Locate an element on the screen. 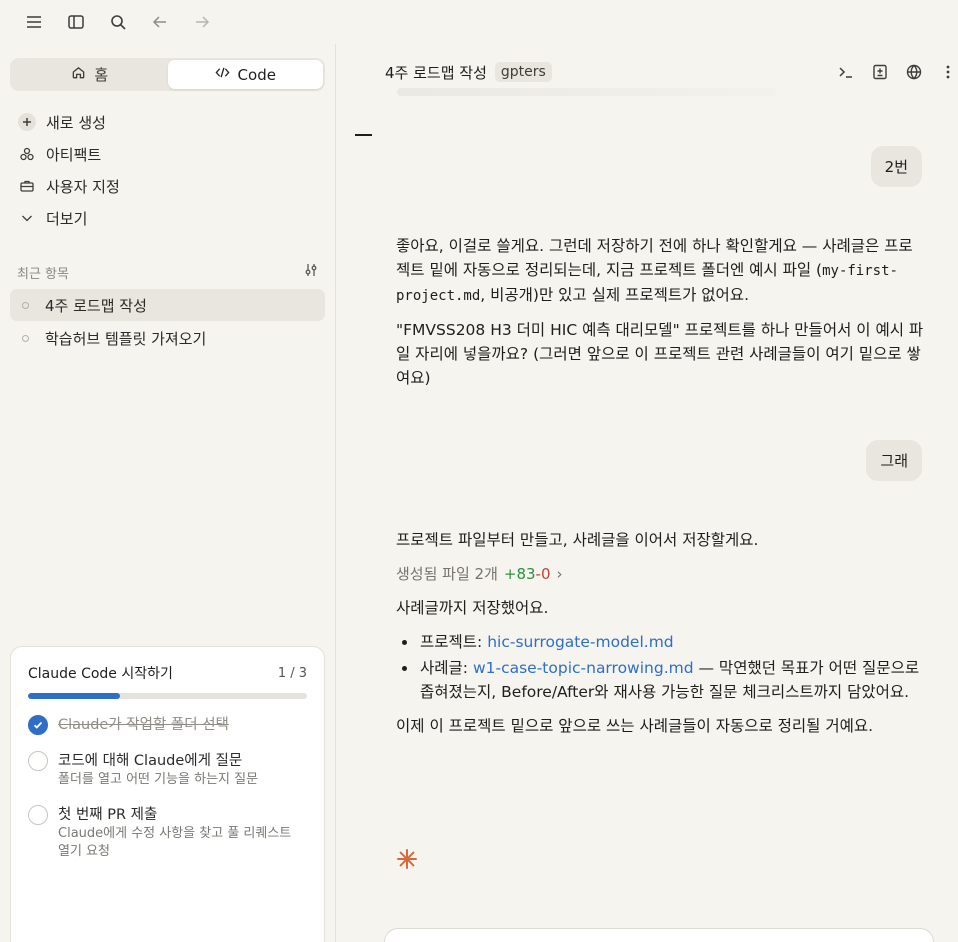  sidebar-item-label: 더보기 is located at coordinates (67, 218).